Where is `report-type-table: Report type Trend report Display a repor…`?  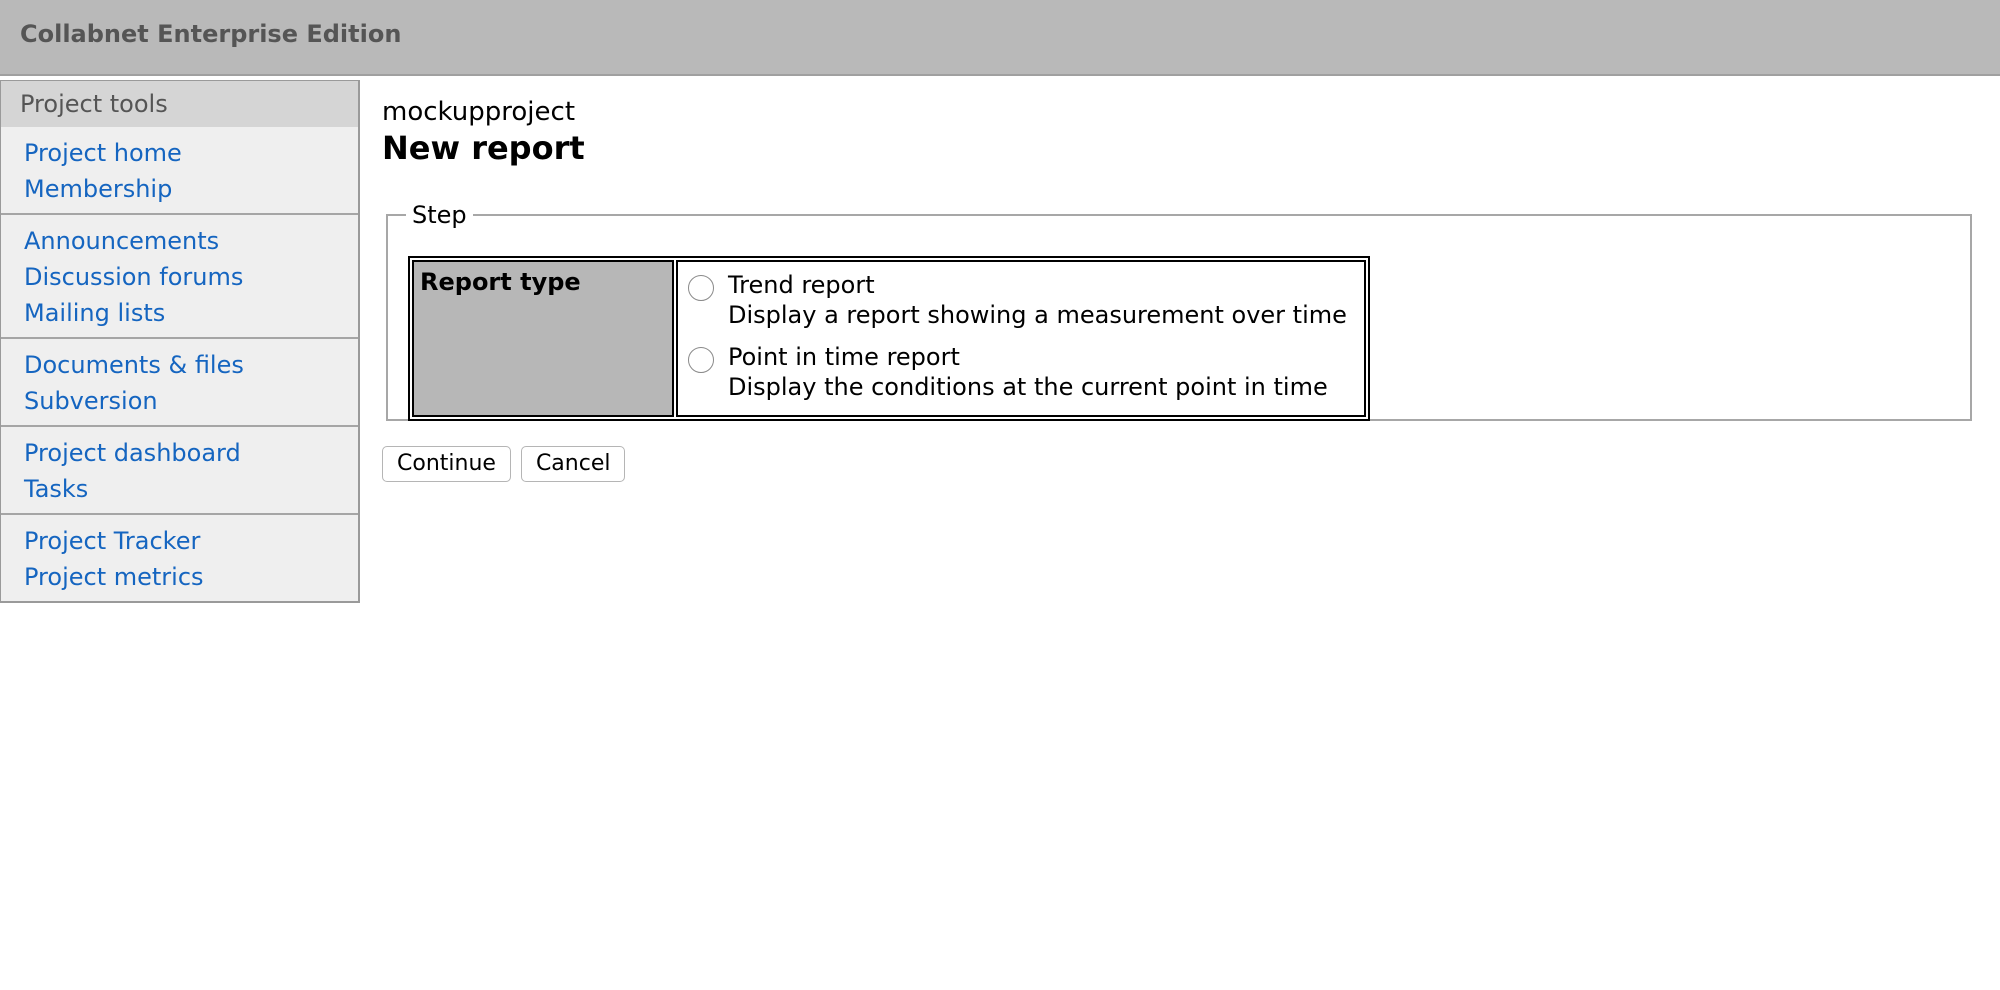
report-type-table: Report type Trend report Display a repor… is located at coordinates (889, 338).